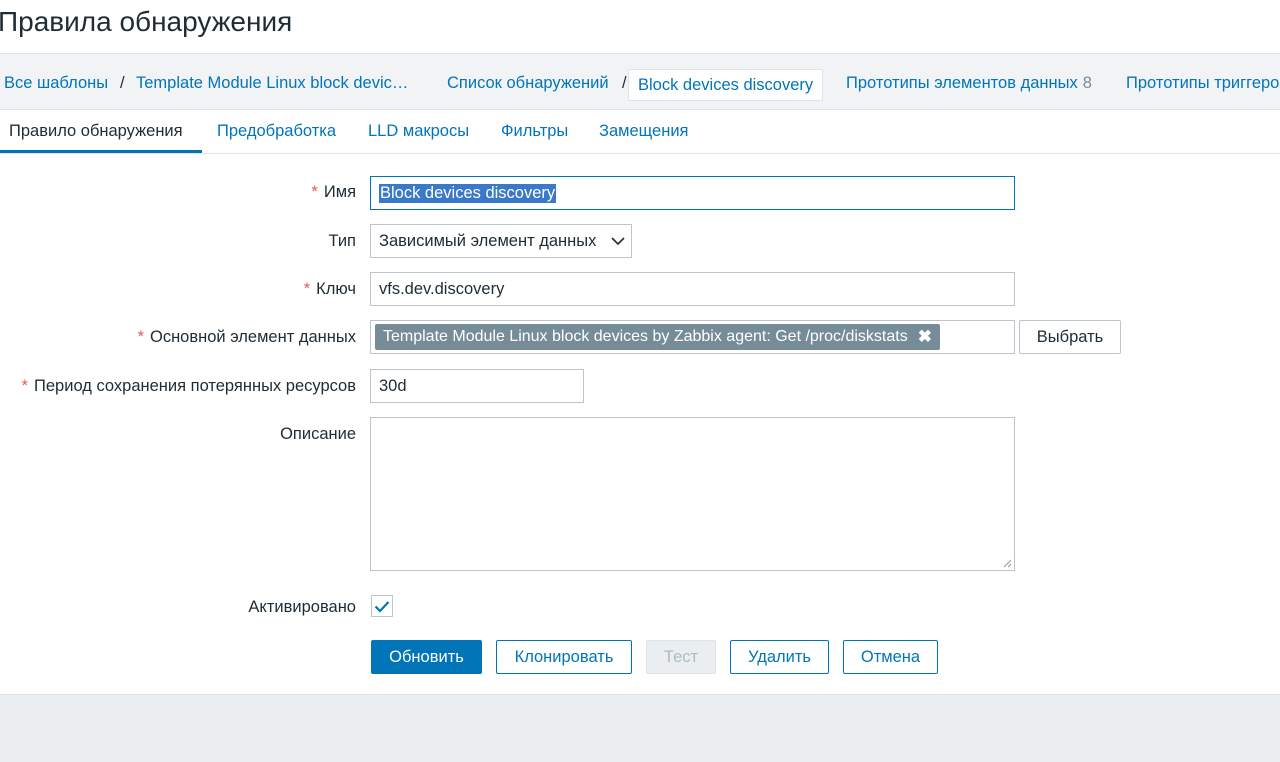 The image size is (1280, 762). I want to click on master-item-label: * Основной элемент данных, so click(247, 337).